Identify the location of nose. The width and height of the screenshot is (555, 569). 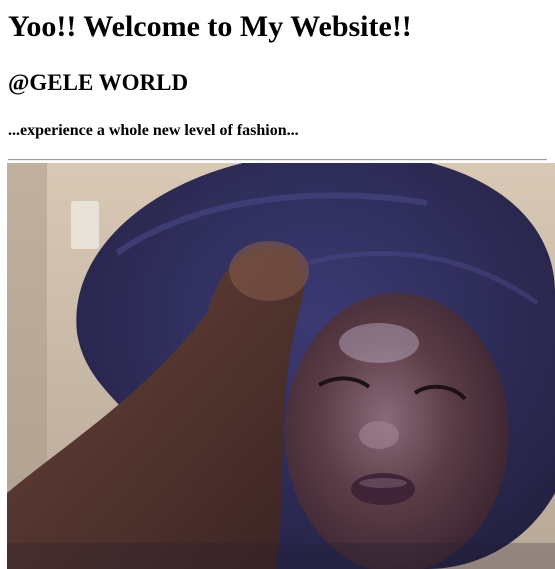
(379, 435).